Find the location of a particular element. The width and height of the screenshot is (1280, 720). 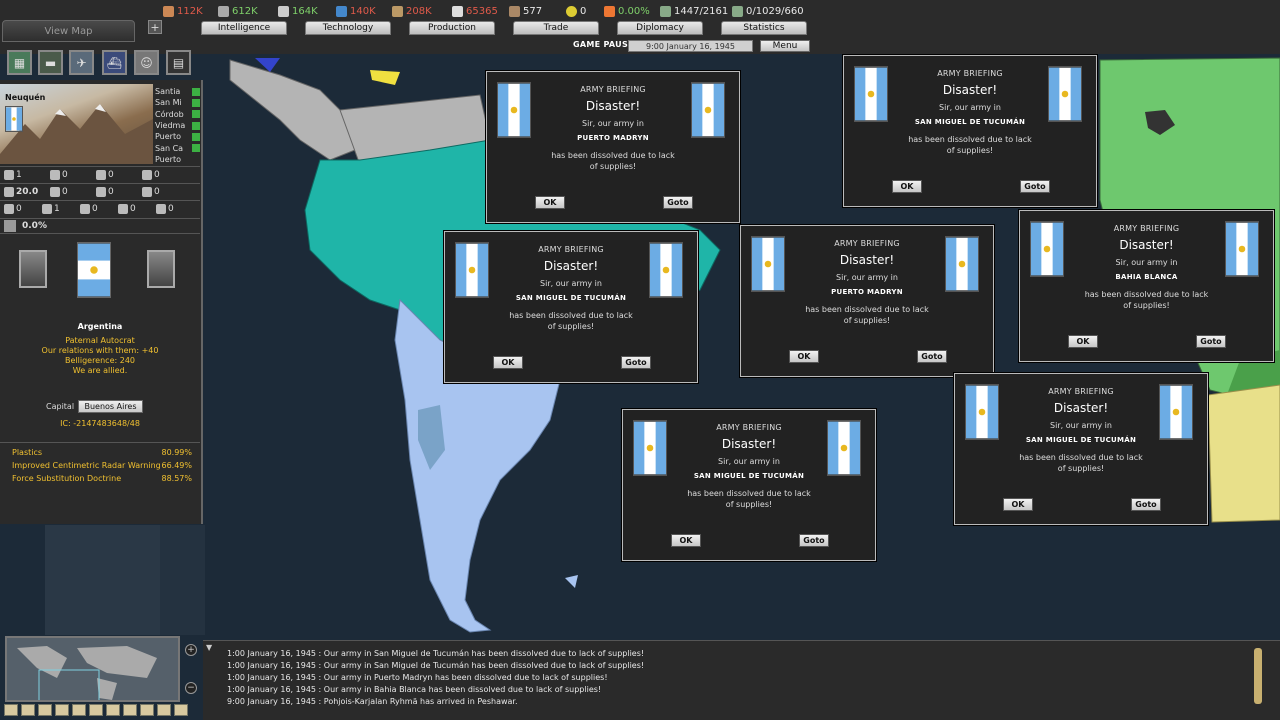

bottom-toolbar is located at coordinates (96, 710).